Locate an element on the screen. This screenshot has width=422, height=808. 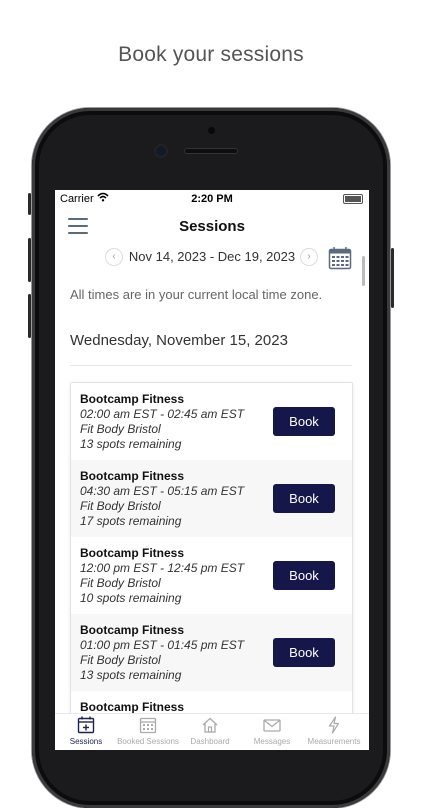
nav-bar: Sessions is located at coordinates (212, 226).